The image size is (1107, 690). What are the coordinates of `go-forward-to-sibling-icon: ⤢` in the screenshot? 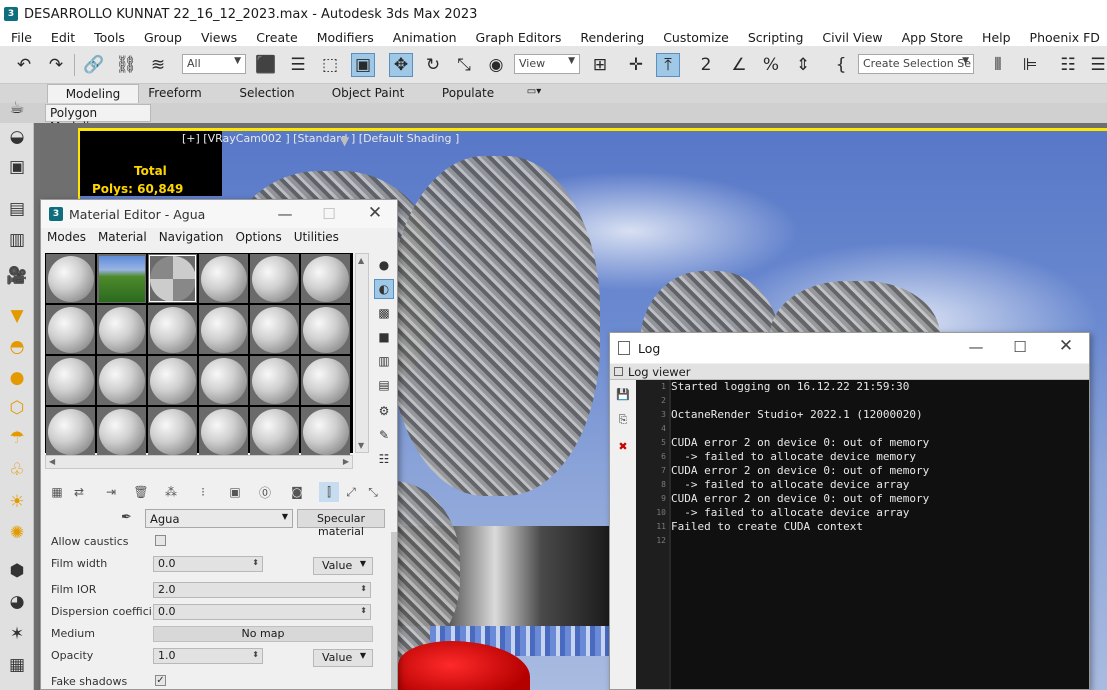 It's located at (351, 492).